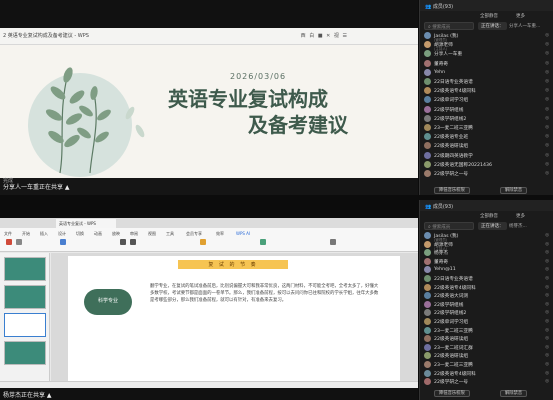 Image resolution: width=553 pixels, height=400 pixels. I want to click on shape-icon, so click(203, 242).